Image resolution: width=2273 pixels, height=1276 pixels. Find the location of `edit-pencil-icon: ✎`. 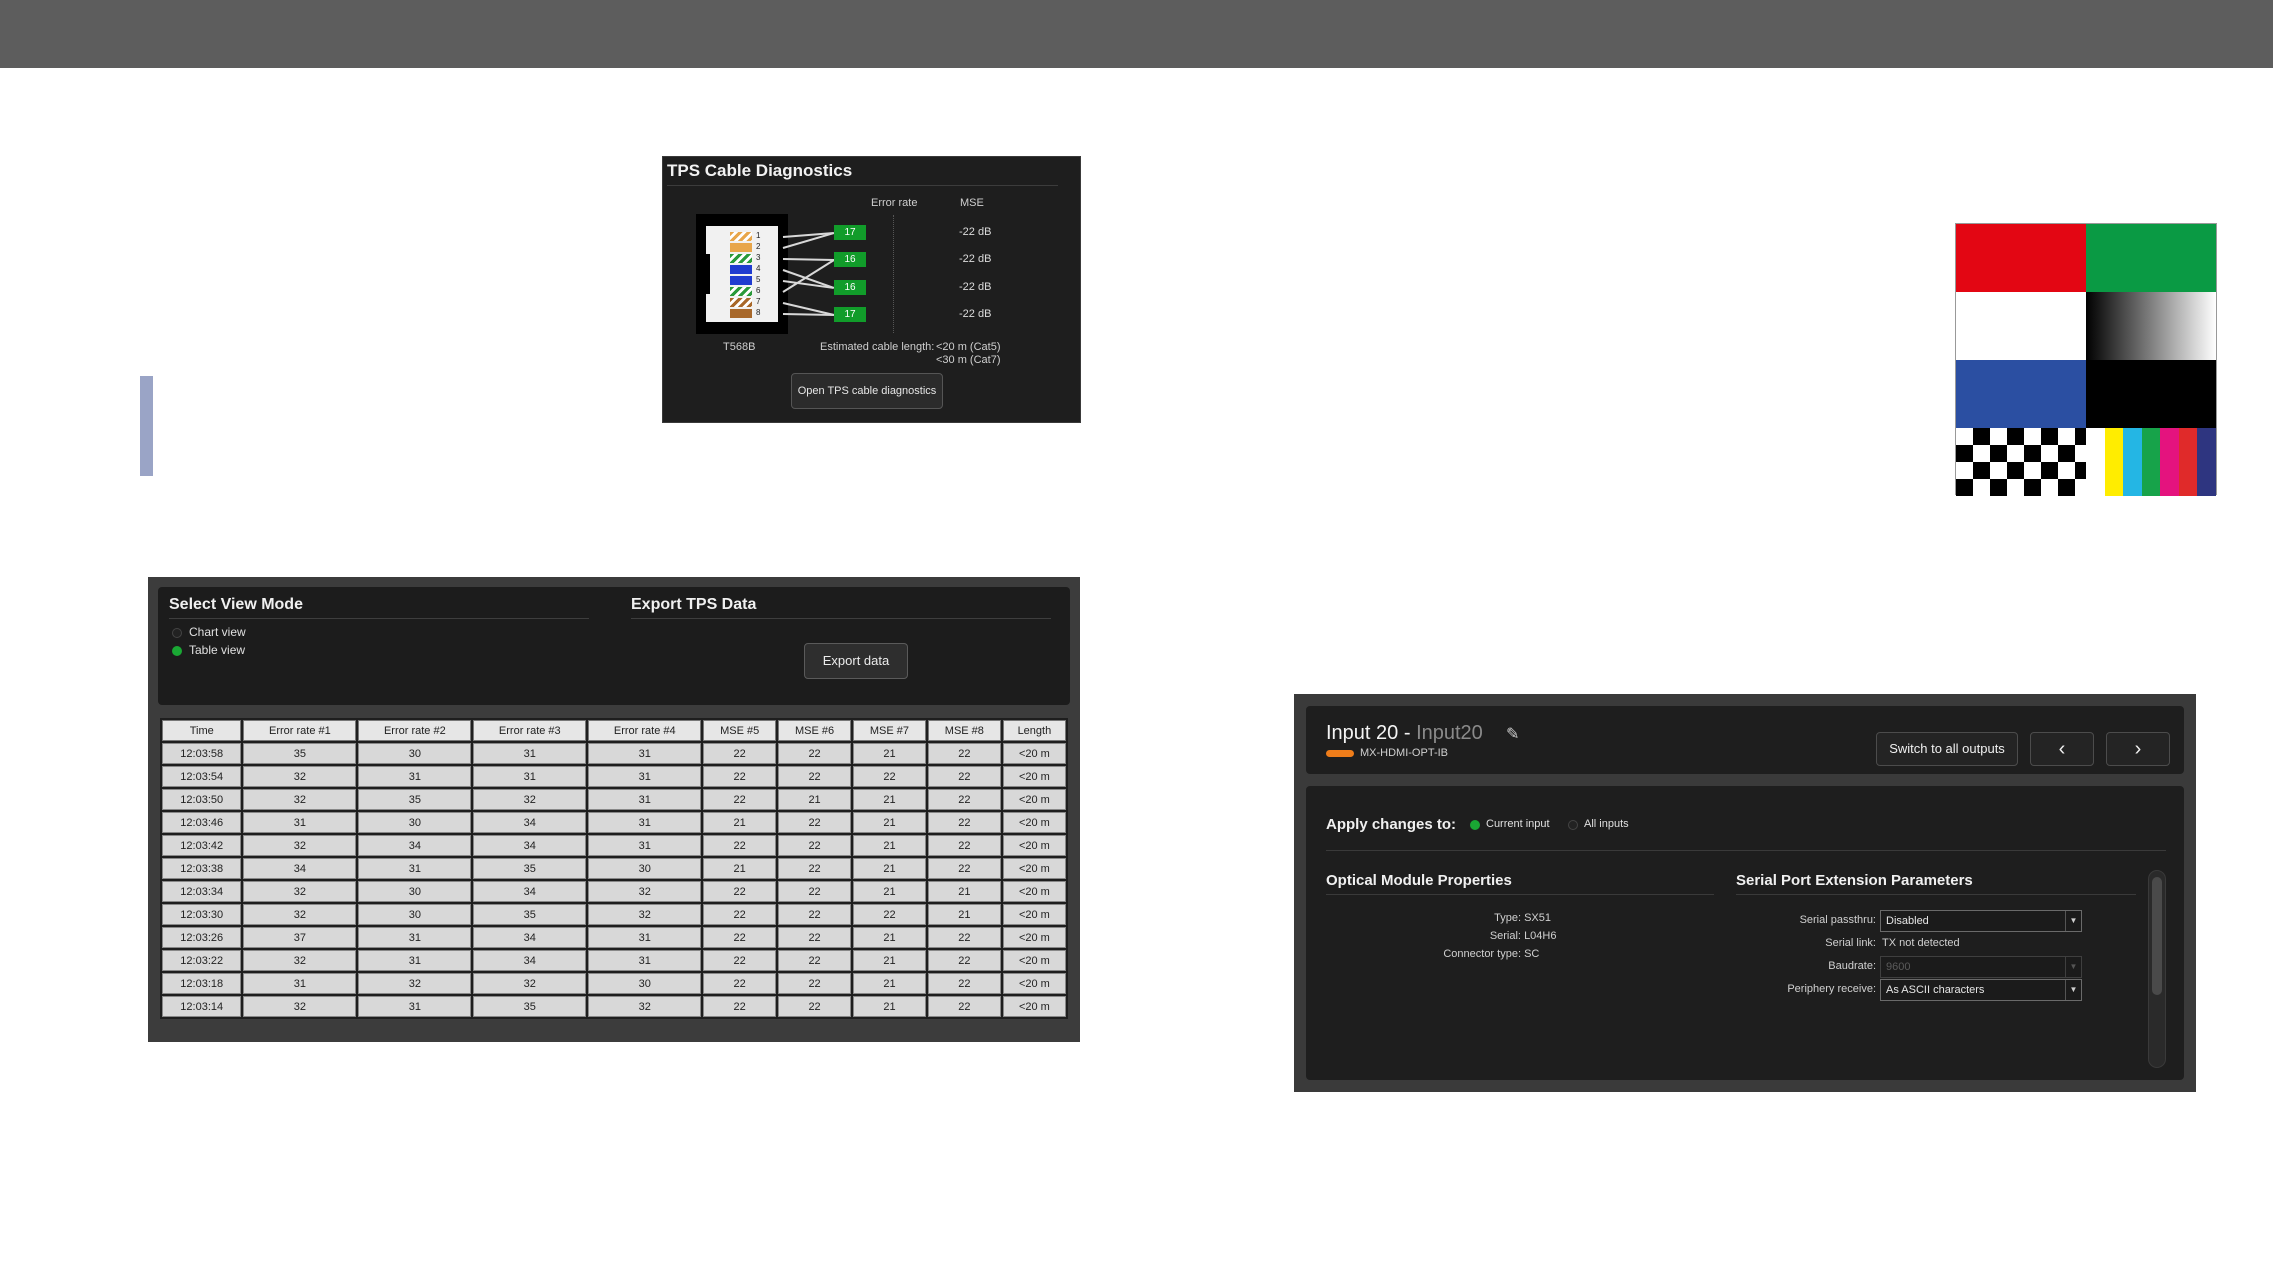

edit-pencil-icon: ✎ is located at coordinates (1512, 734).